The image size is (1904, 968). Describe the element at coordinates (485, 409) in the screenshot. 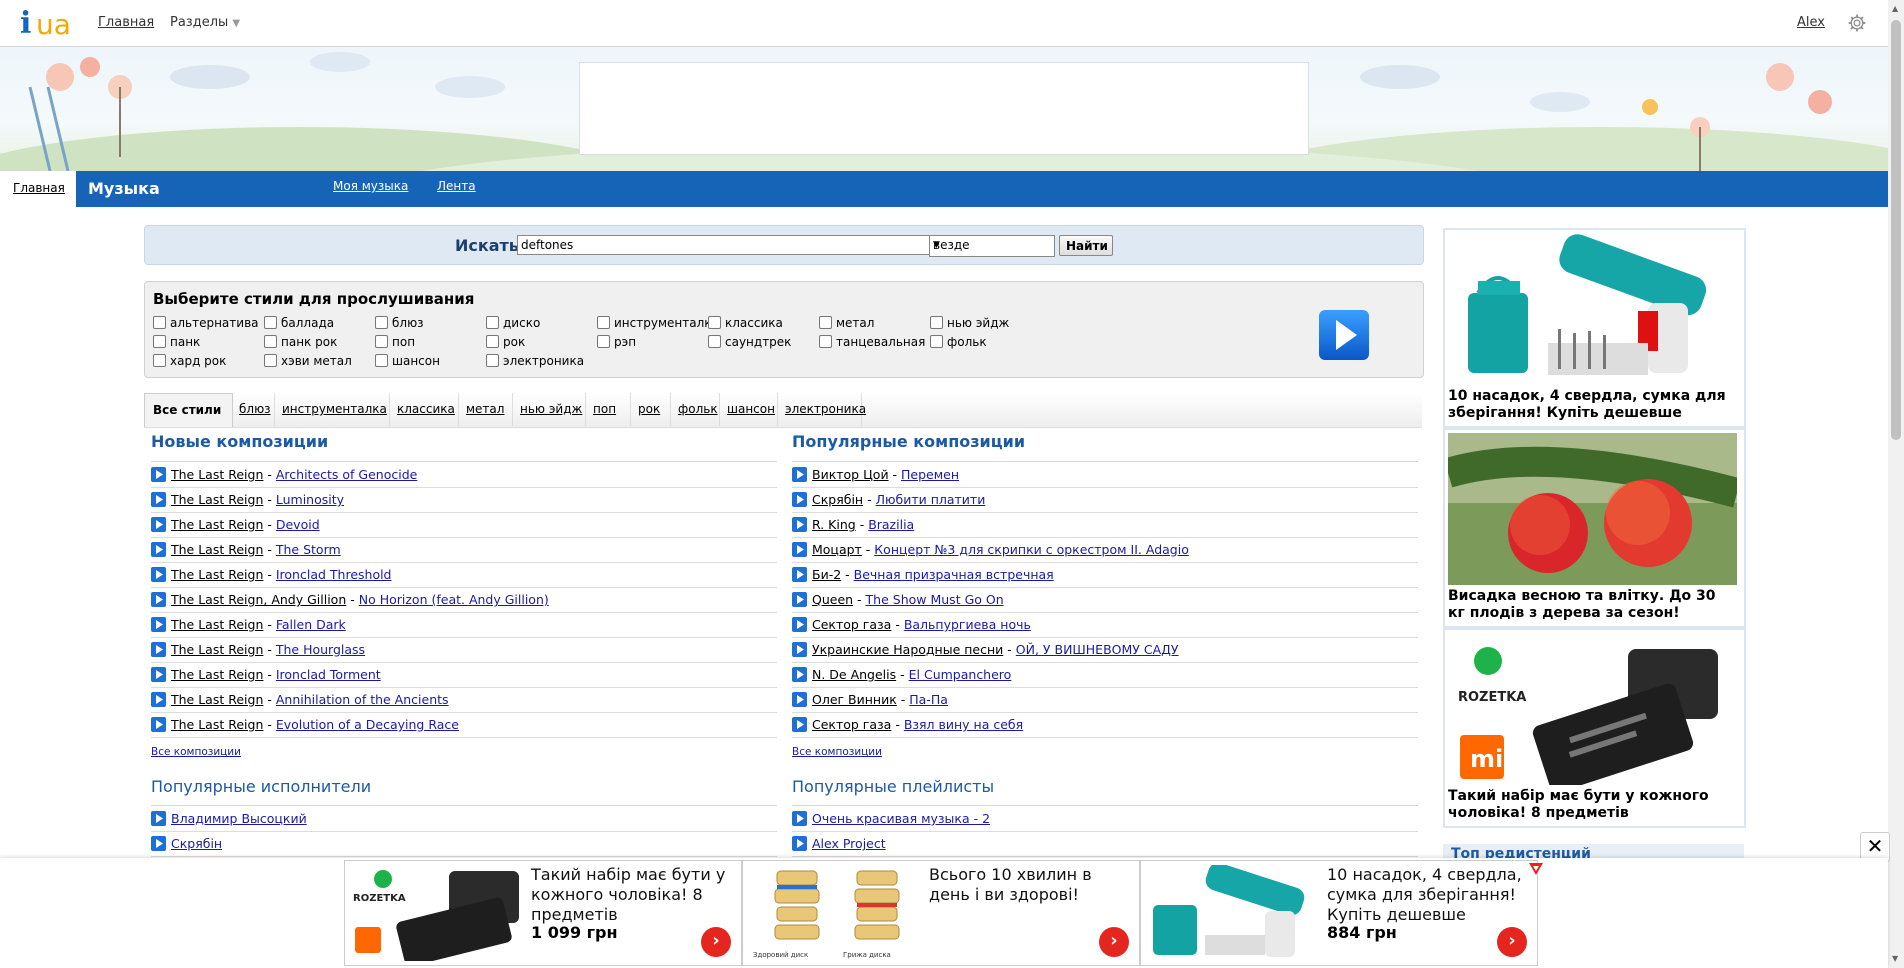

I see `filter-tab: метал` at that location.